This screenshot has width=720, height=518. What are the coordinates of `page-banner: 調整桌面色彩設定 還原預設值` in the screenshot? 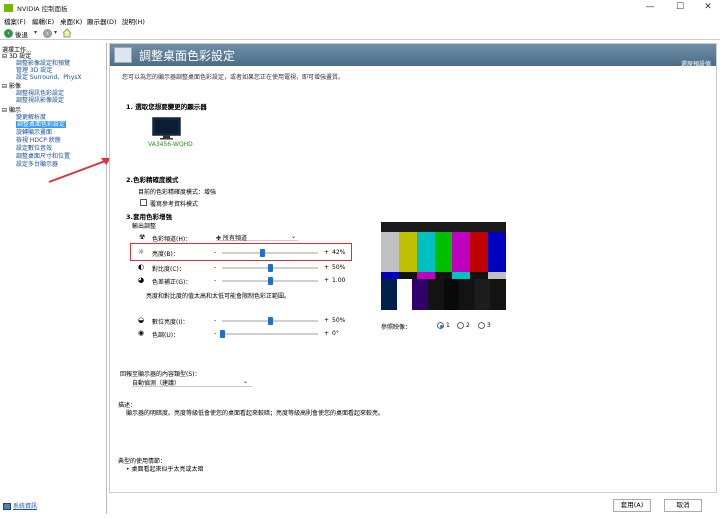 It's located at (413, 56).